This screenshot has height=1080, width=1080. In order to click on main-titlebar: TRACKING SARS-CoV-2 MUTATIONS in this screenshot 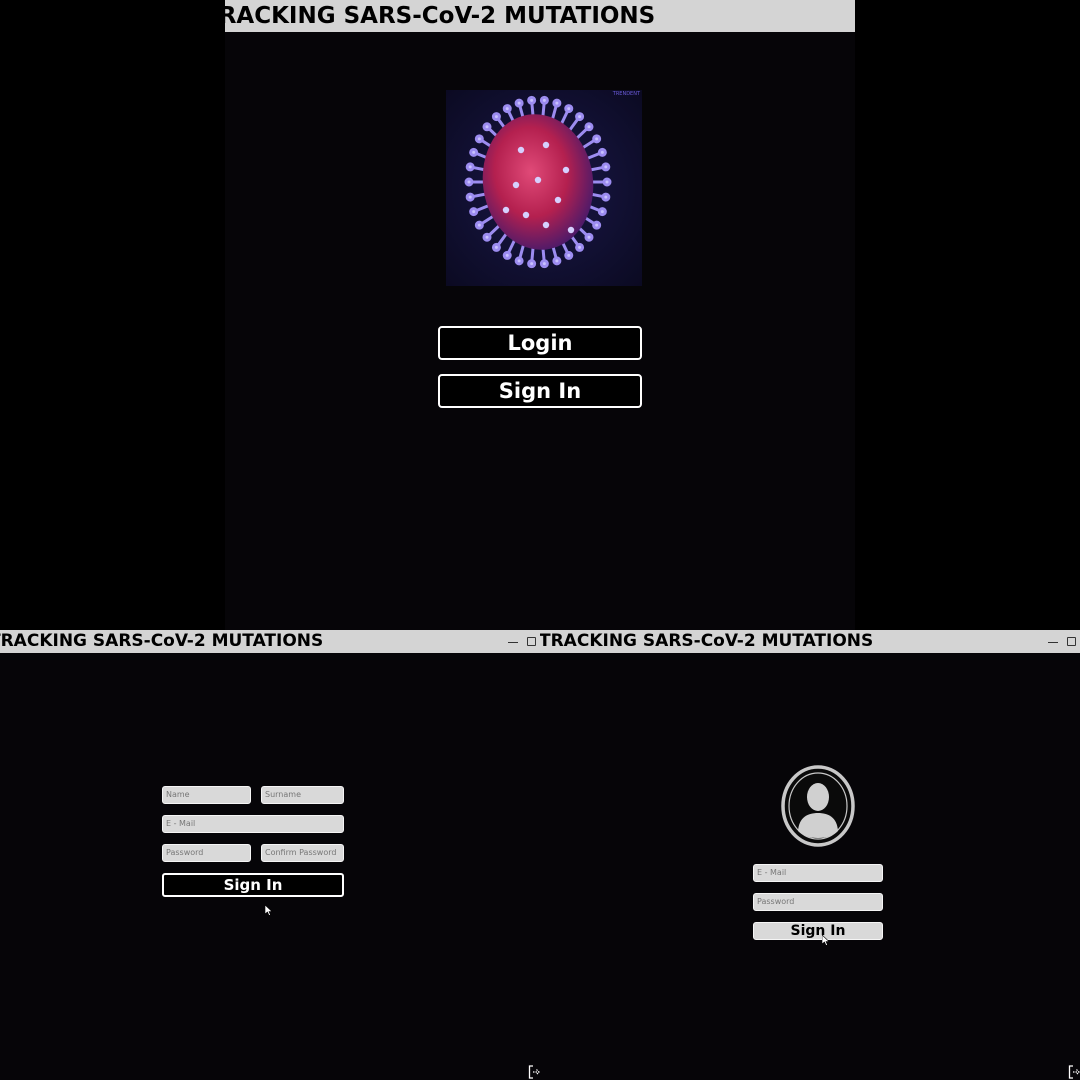, I will do `click(540, 16)`.